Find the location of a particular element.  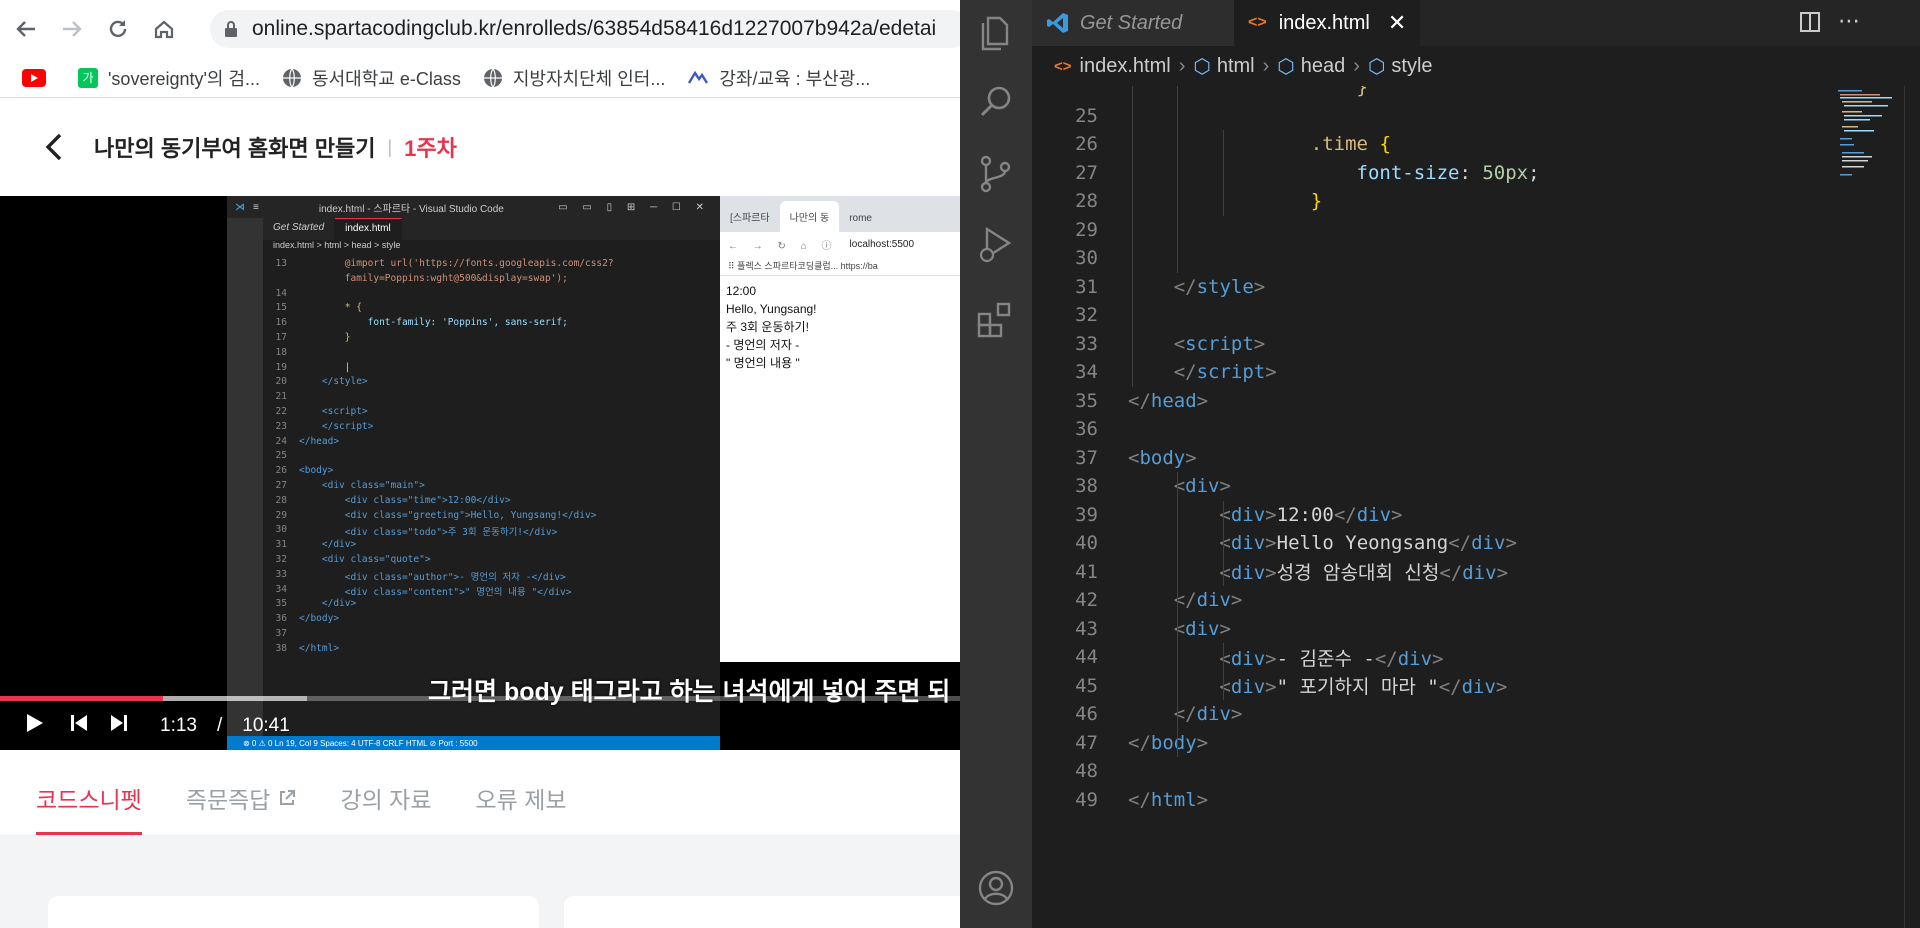

forward-button is located at coordinates (72, 29).